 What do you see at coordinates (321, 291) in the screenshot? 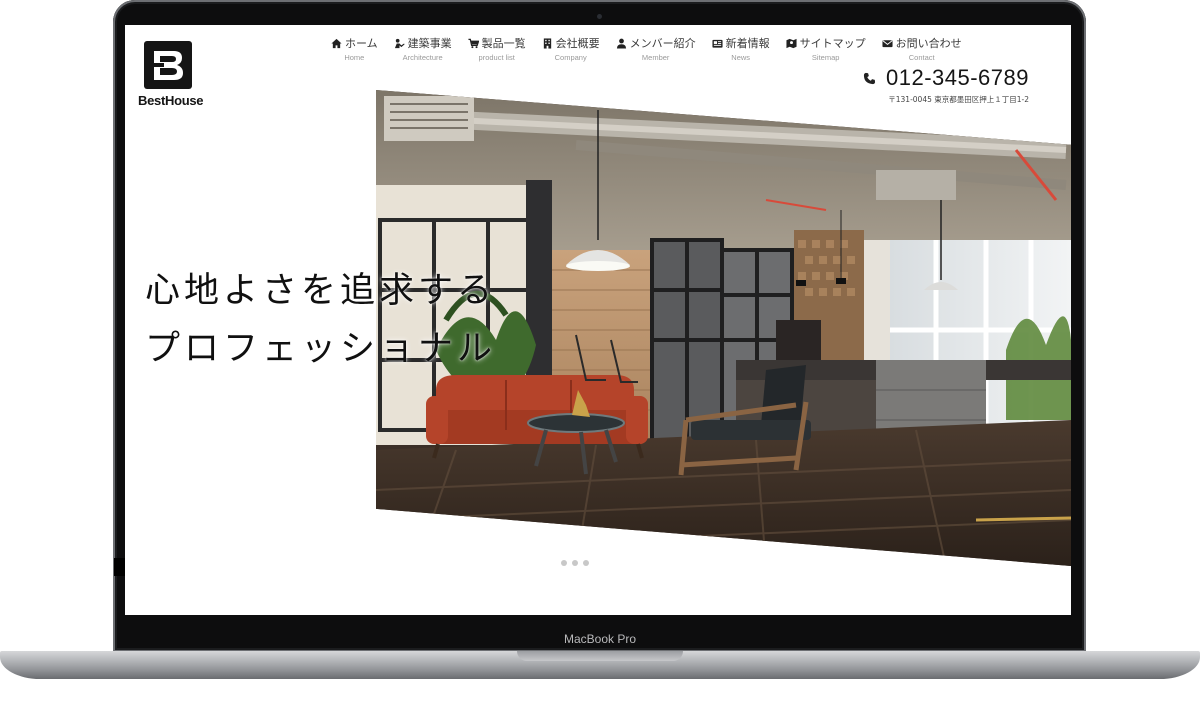
I see `catchcopy-line-1: 心地よさを追求する` at bounding box center [321, 291].